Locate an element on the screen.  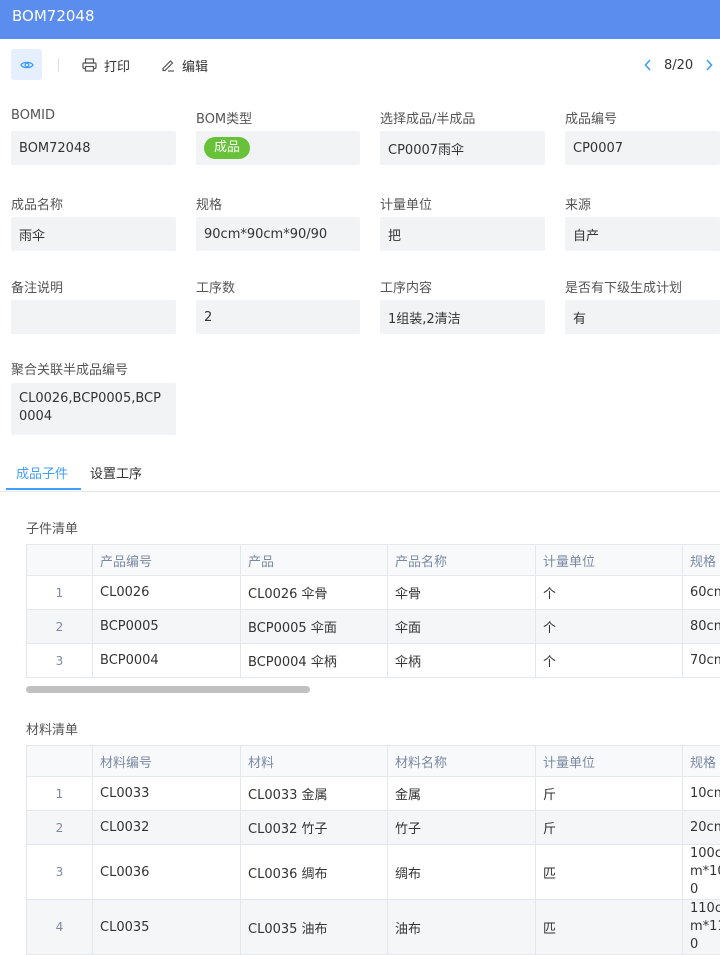
has-sub-plan-field: 有 is located at coordinates (642, 317).